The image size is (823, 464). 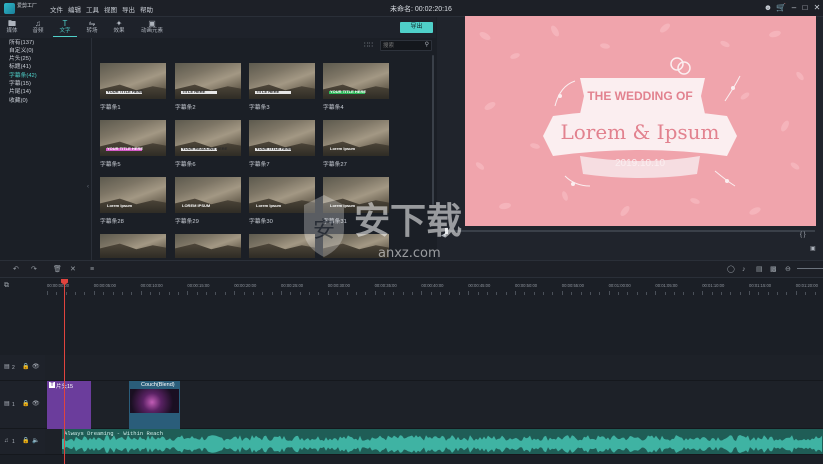 I want to click on delete-icon: 🗑, so click(x=57, y=270).